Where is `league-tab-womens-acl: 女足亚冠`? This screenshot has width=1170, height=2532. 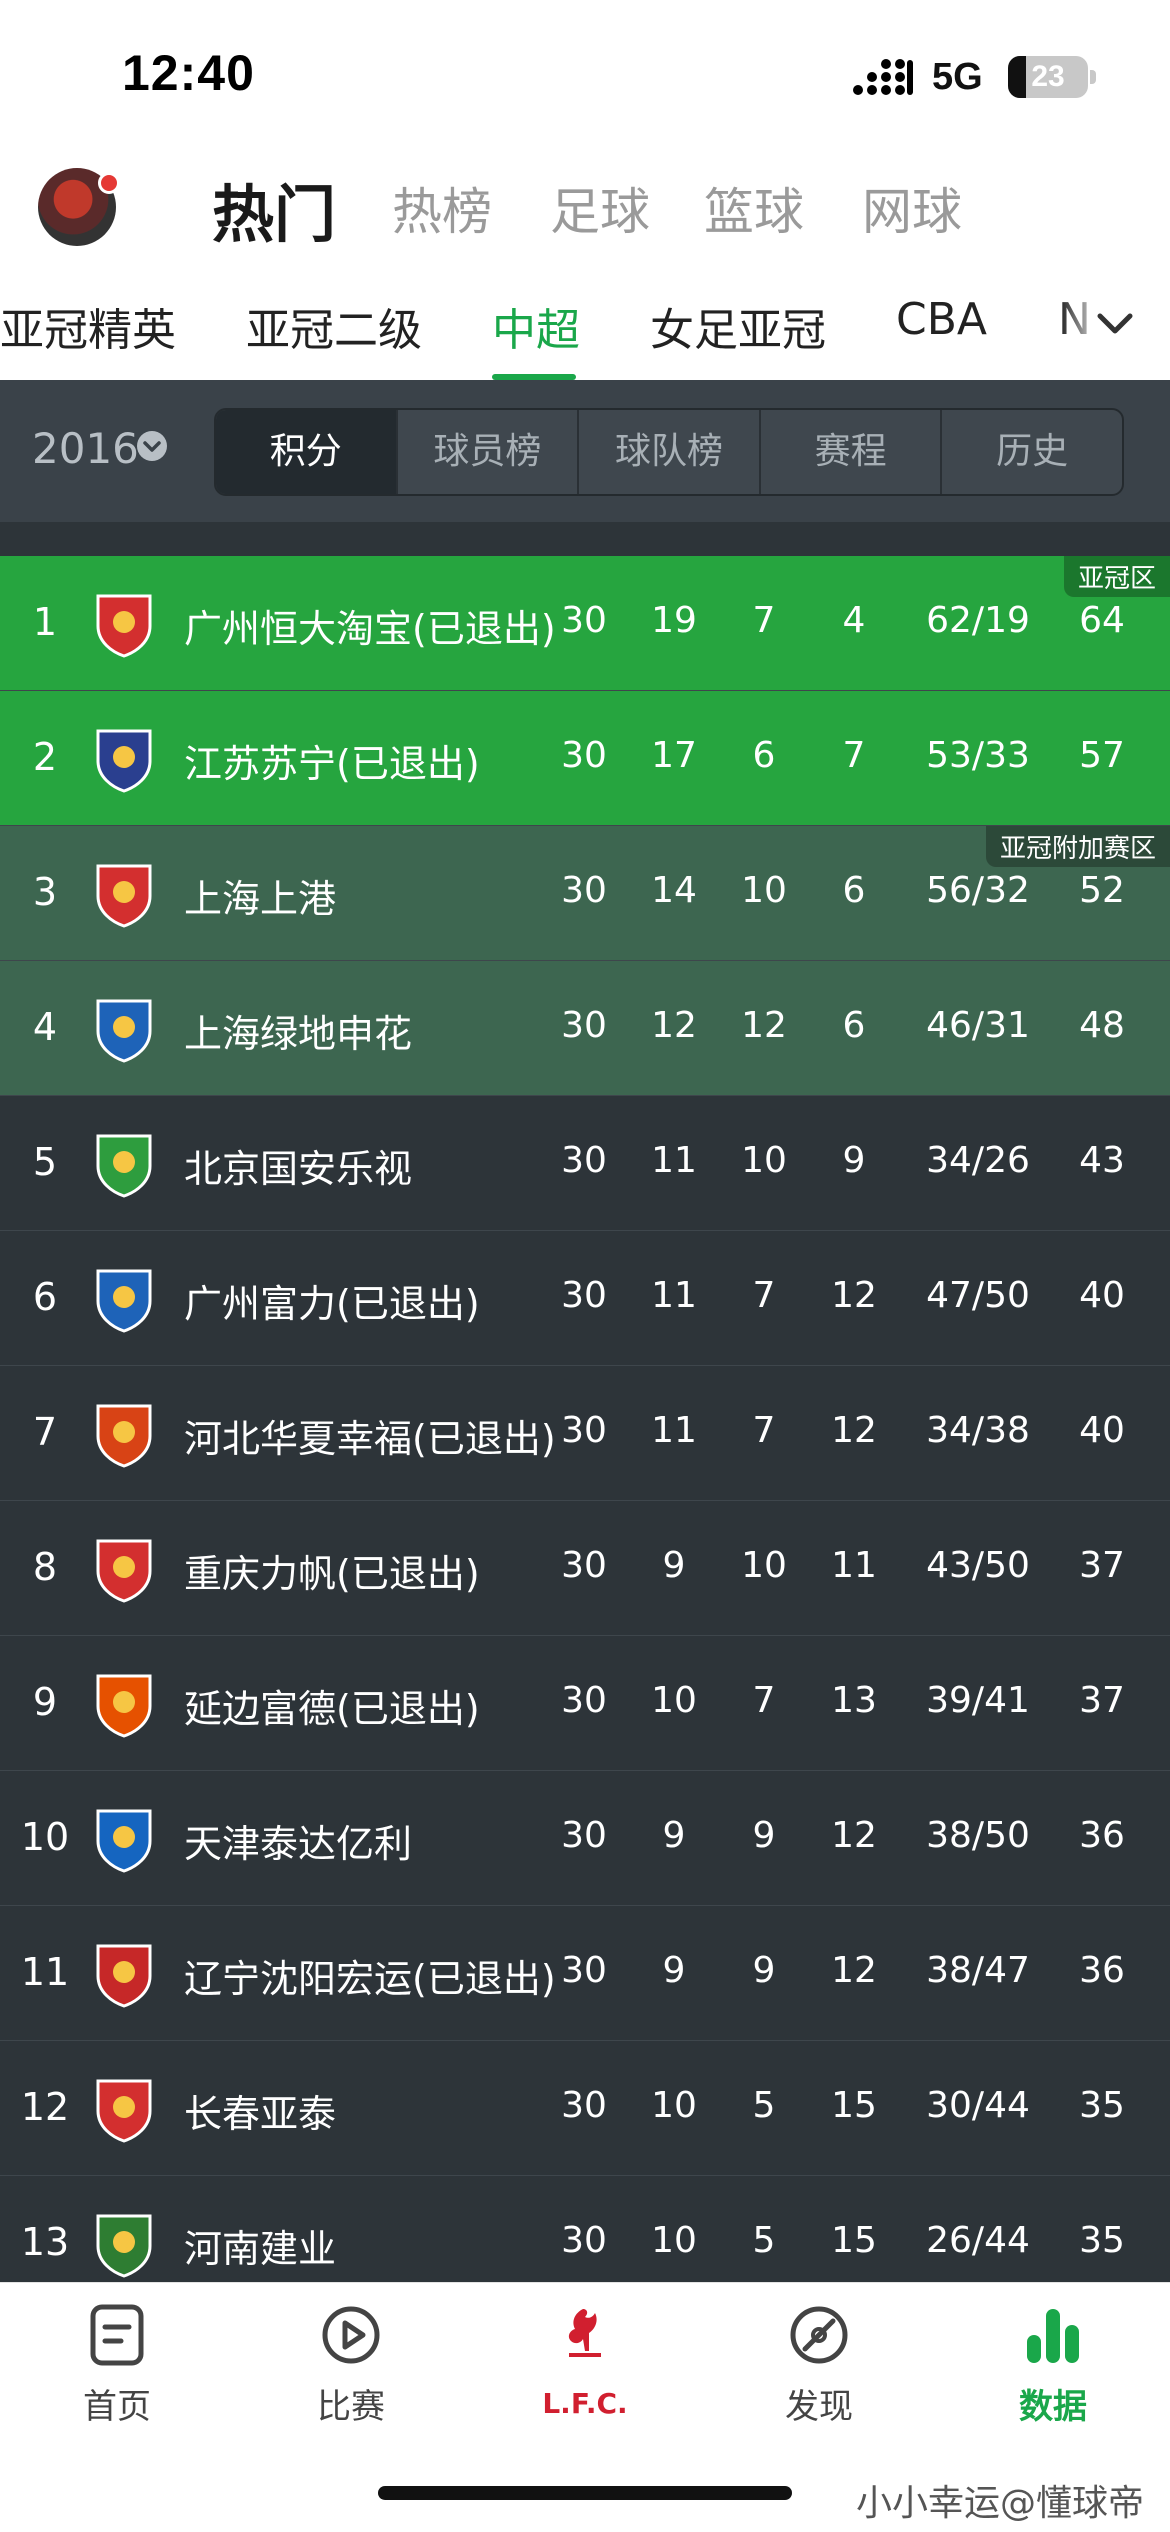
league-tab-womens-acl: 女足亚冠 is located at coordinates (738, 326).